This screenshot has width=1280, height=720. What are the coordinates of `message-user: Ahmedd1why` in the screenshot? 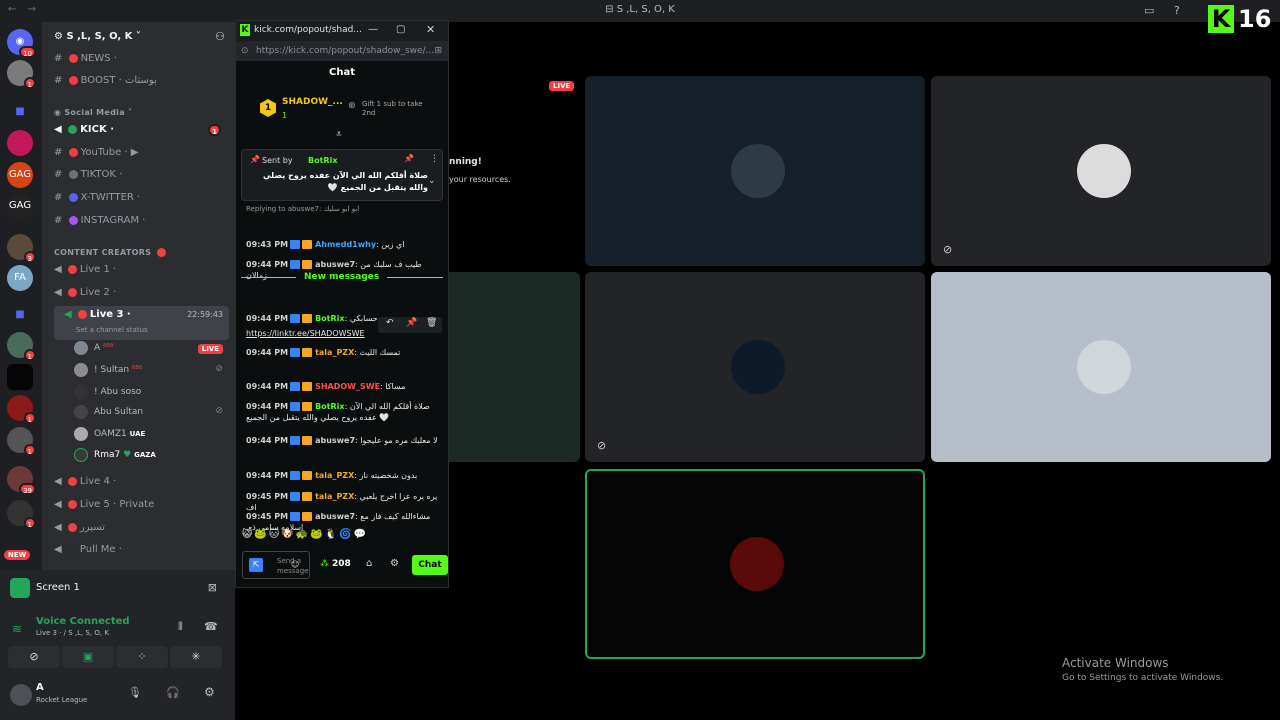 It's located at (345, 244).